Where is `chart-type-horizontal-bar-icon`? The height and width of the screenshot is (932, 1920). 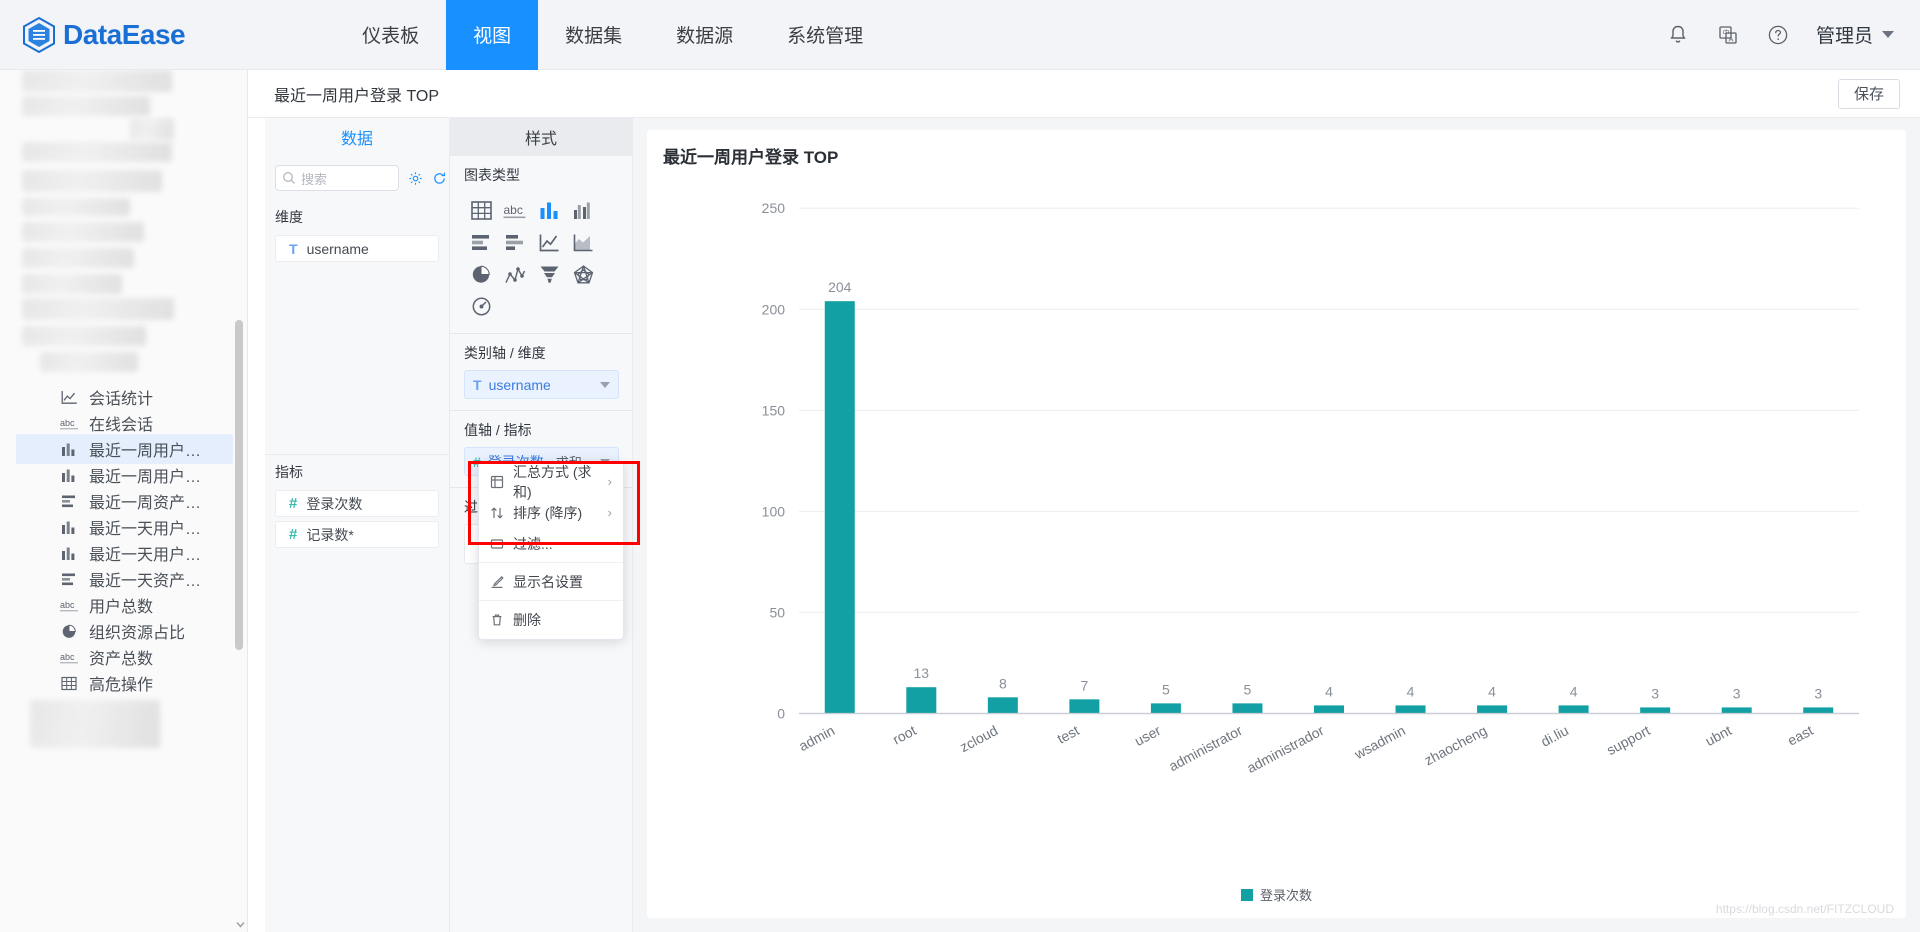 chart-type-horizontal-bar-icon is located at coordinates (481, 242).